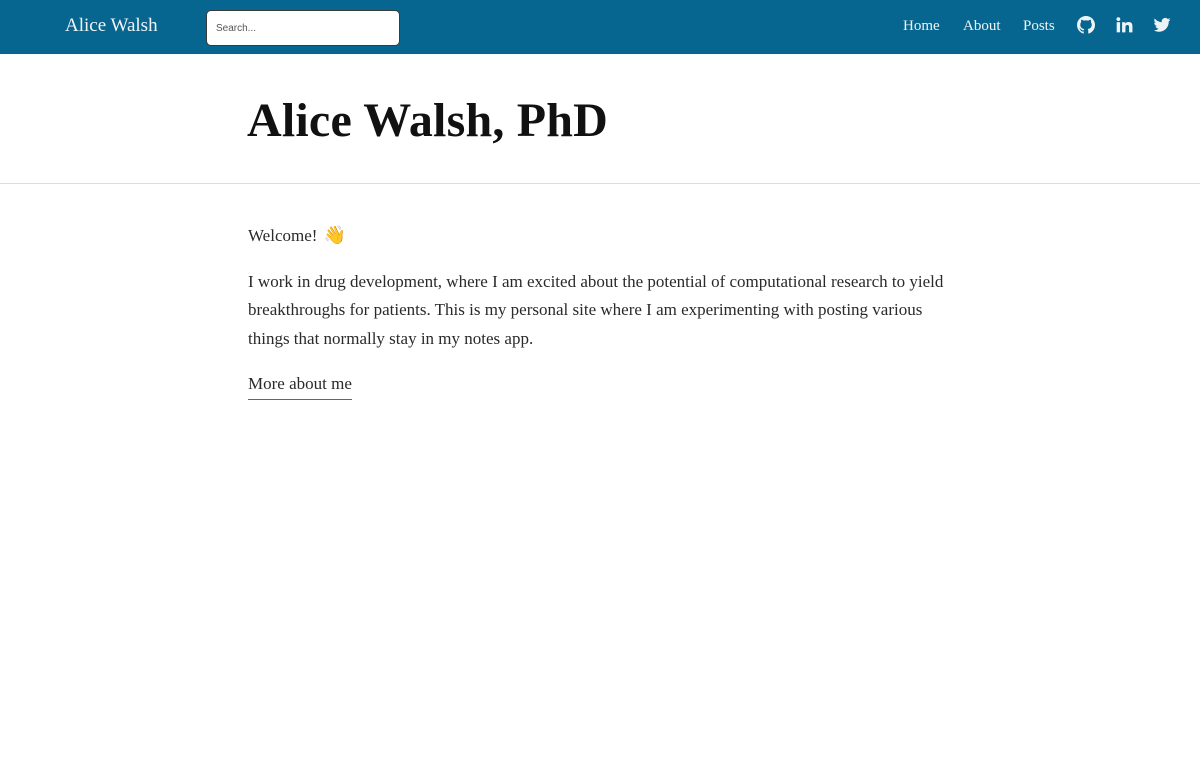  Describe the element at coordinates (982, 26) in the screenshot. I see `nav-link-about: About` at that location.